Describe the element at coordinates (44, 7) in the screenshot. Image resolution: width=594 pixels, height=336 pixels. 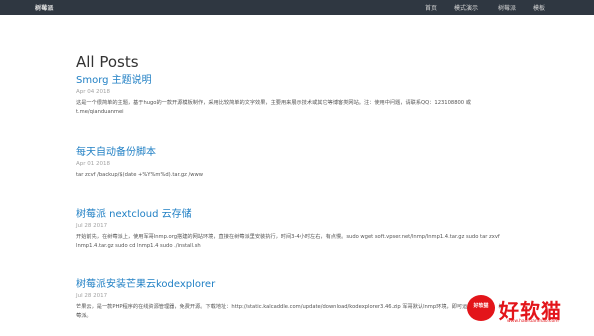
I see `site-brand: 树莓派` at that location.